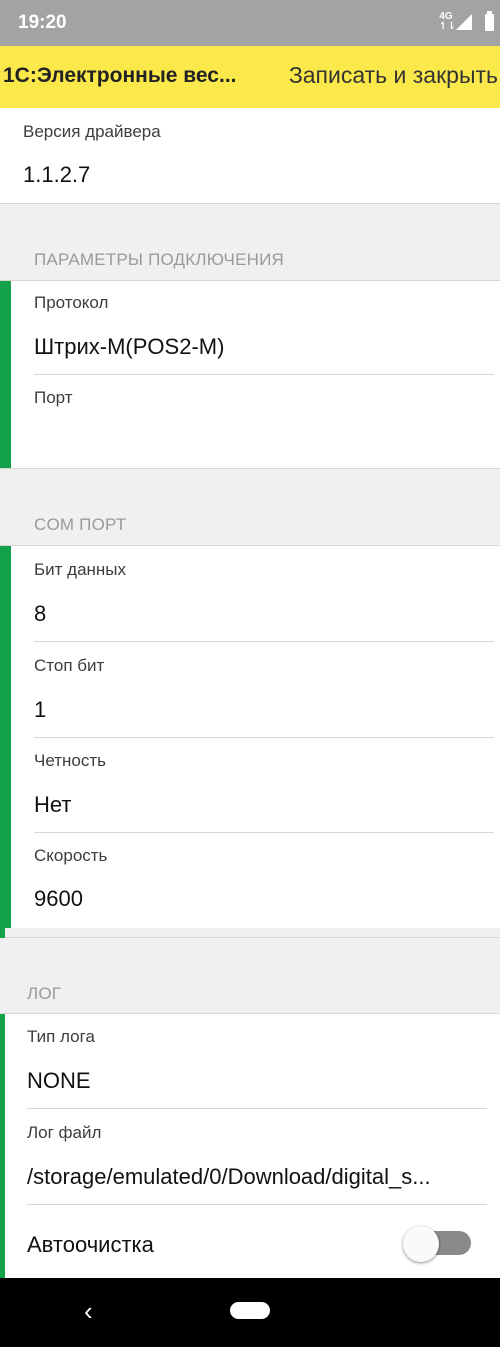 The image size is (500, 1347). Describe the element at coordinates (250, 506) in the screenshot. I see `section-header-com-port: COM ПОРТ` at that location.